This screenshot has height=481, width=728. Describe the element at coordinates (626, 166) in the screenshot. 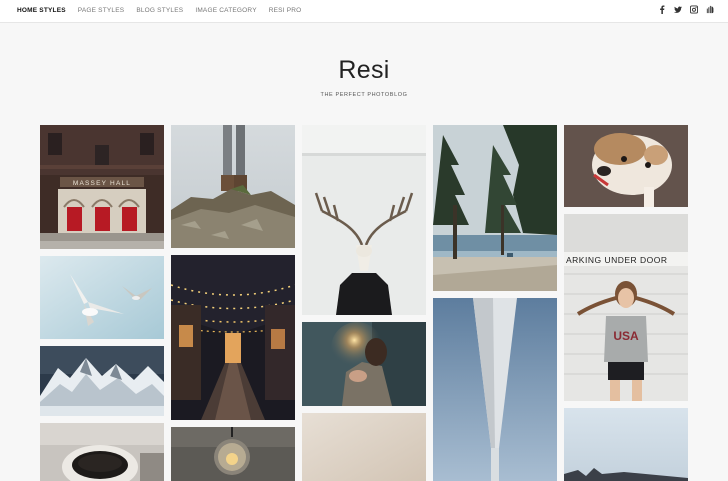

I see `photo-bulldog` at that location.